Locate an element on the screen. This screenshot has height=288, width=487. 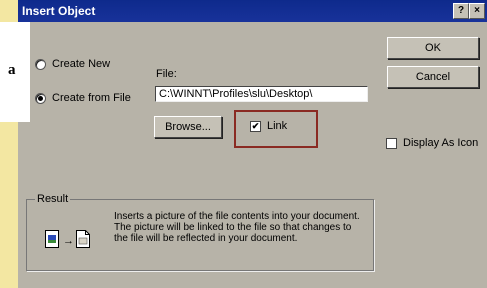
display-as-icon-label: Display As Icon is located at coordinates (441, 143).